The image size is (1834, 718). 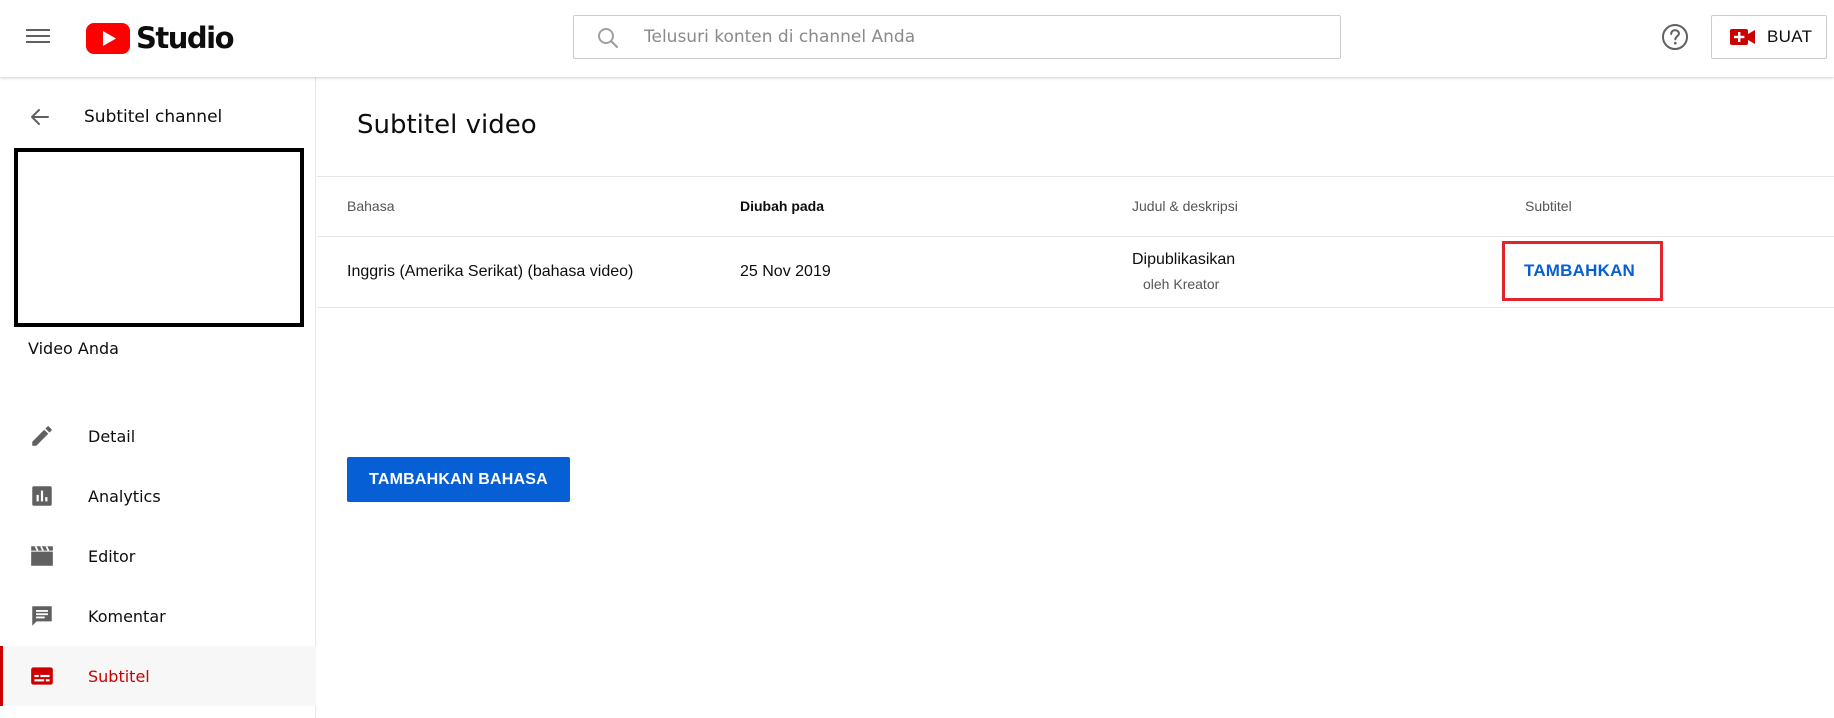 I want to click on nav-label: Editor, so click(x=112, y=556).